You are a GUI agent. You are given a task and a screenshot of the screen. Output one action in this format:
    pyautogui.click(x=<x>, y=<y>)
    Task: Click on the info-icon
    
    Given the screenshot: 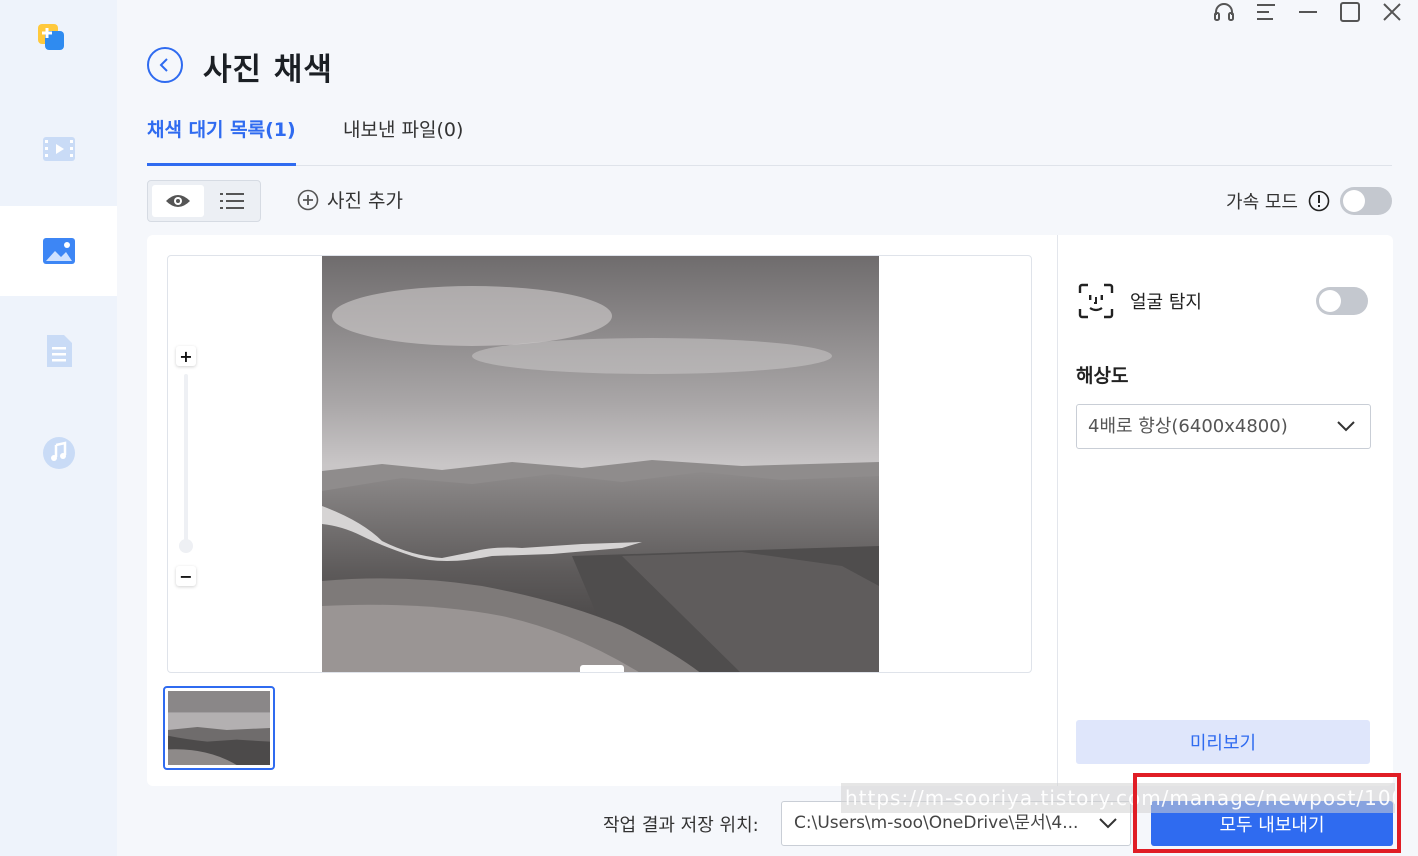 What is the action you would take?
    pyautogui.click(x=1319, y=201)
    